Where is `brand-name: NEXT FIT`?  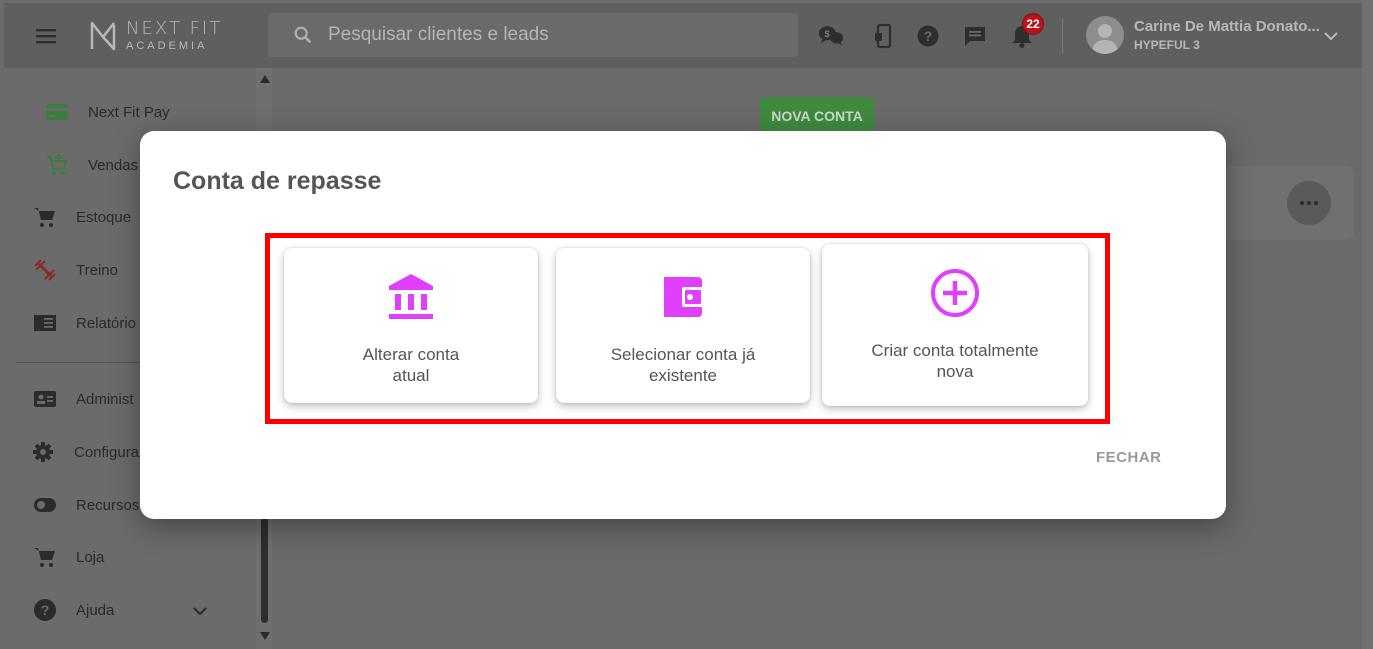 brand-name: NEXT FIT is located at coordinates (174, 28).